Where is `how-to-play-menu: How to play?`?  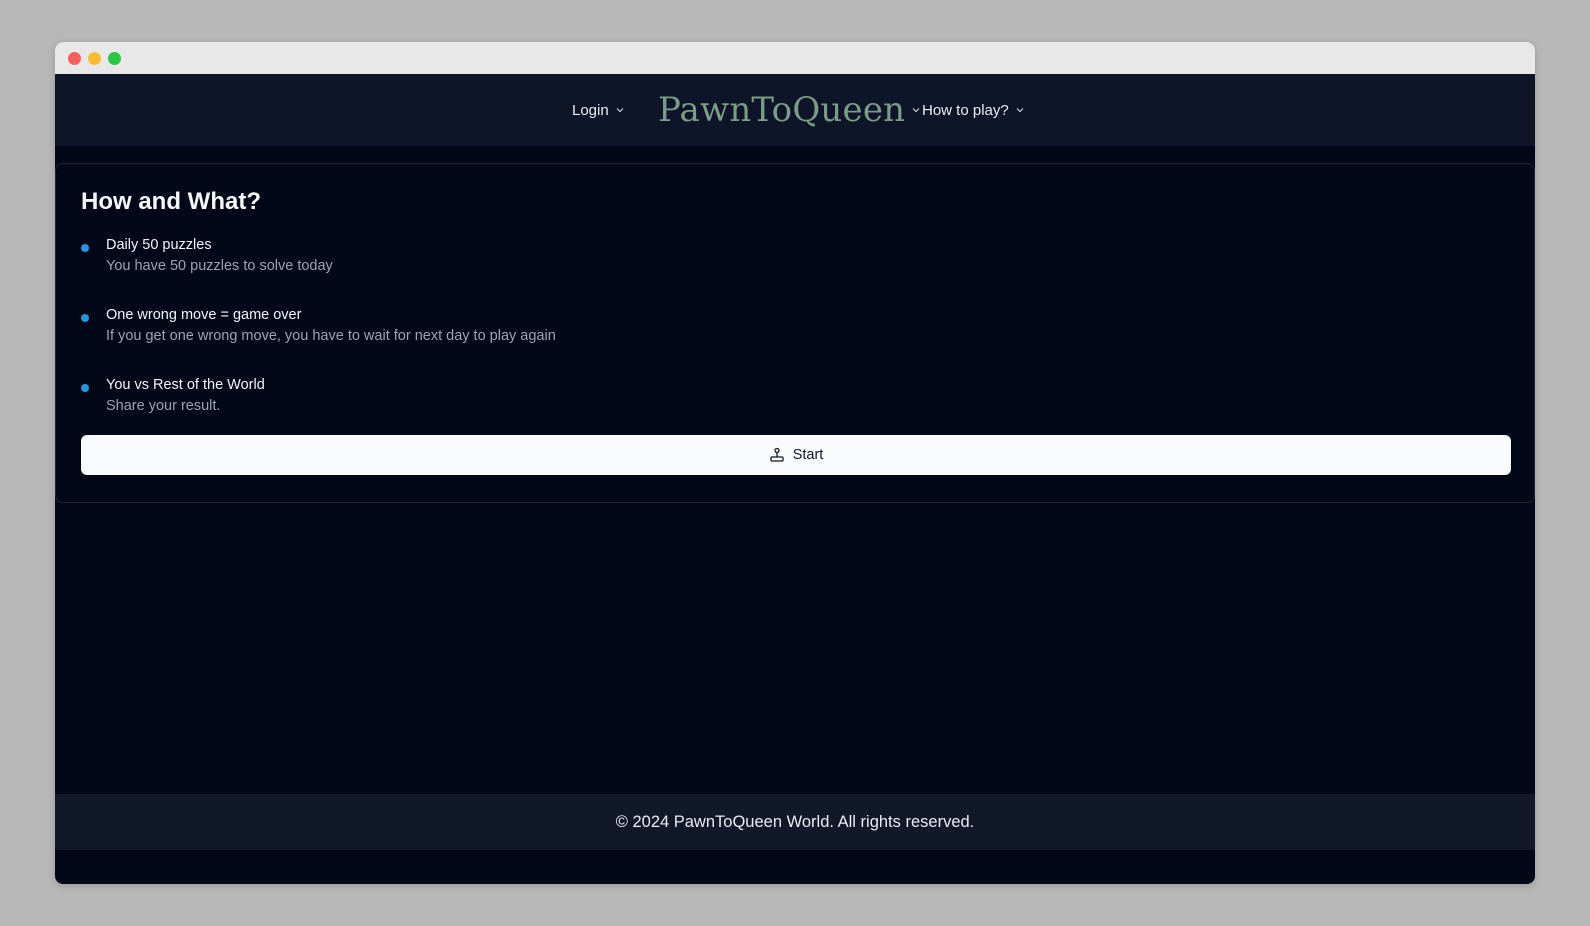 how-to-play-menu: How to play? is located at coordinates (973, 110).